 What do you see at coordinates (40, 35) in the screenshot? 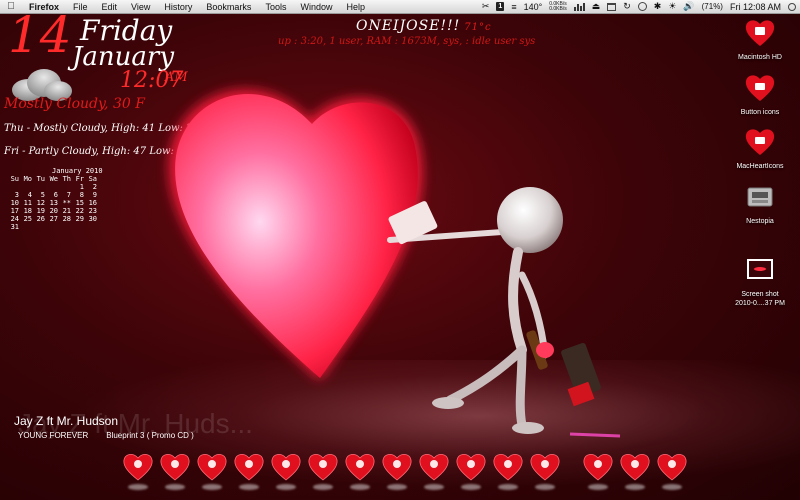
I see `day-number: 14` at bounding box center [40, 35].